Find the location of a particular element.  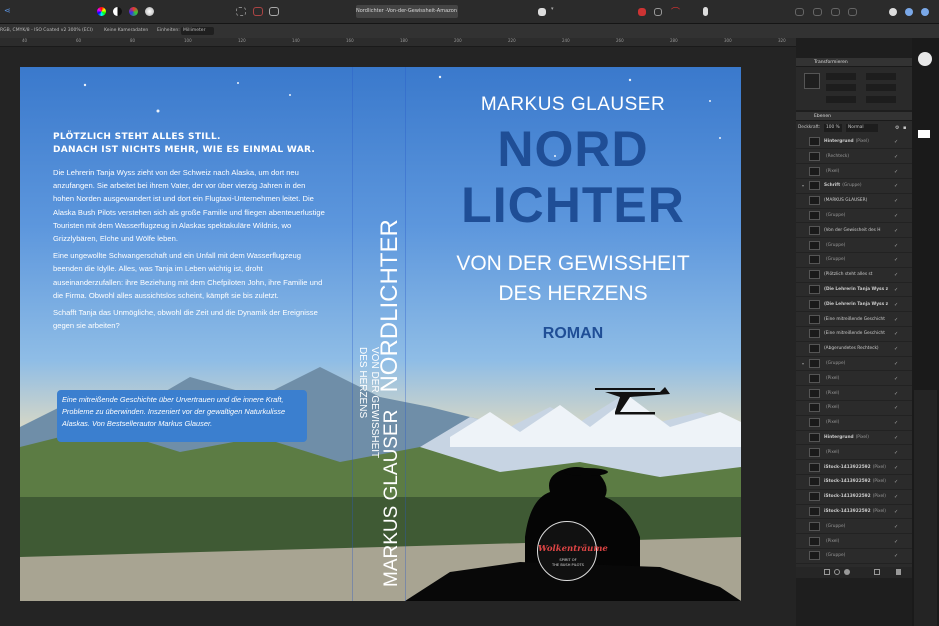

y-field is located at coordinates (841, 87).